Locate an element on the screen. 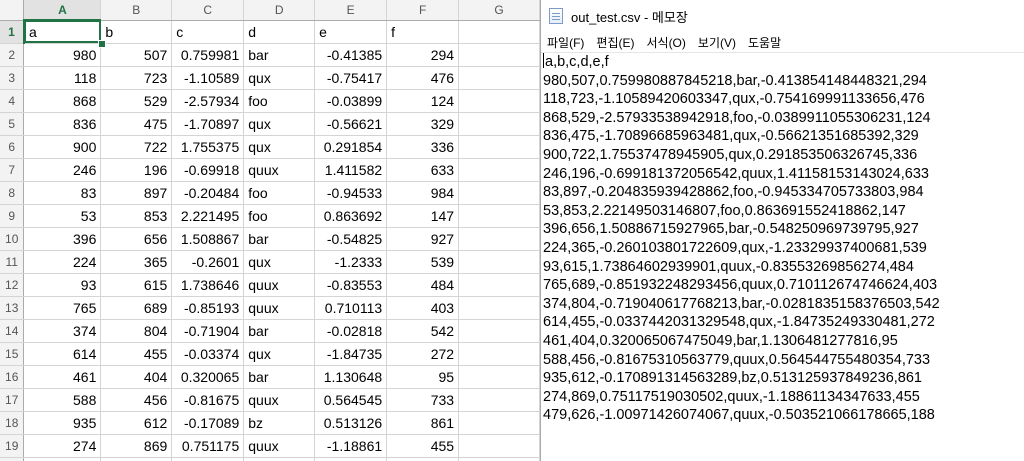  cell: 396 is located at coordinates (62, 239).